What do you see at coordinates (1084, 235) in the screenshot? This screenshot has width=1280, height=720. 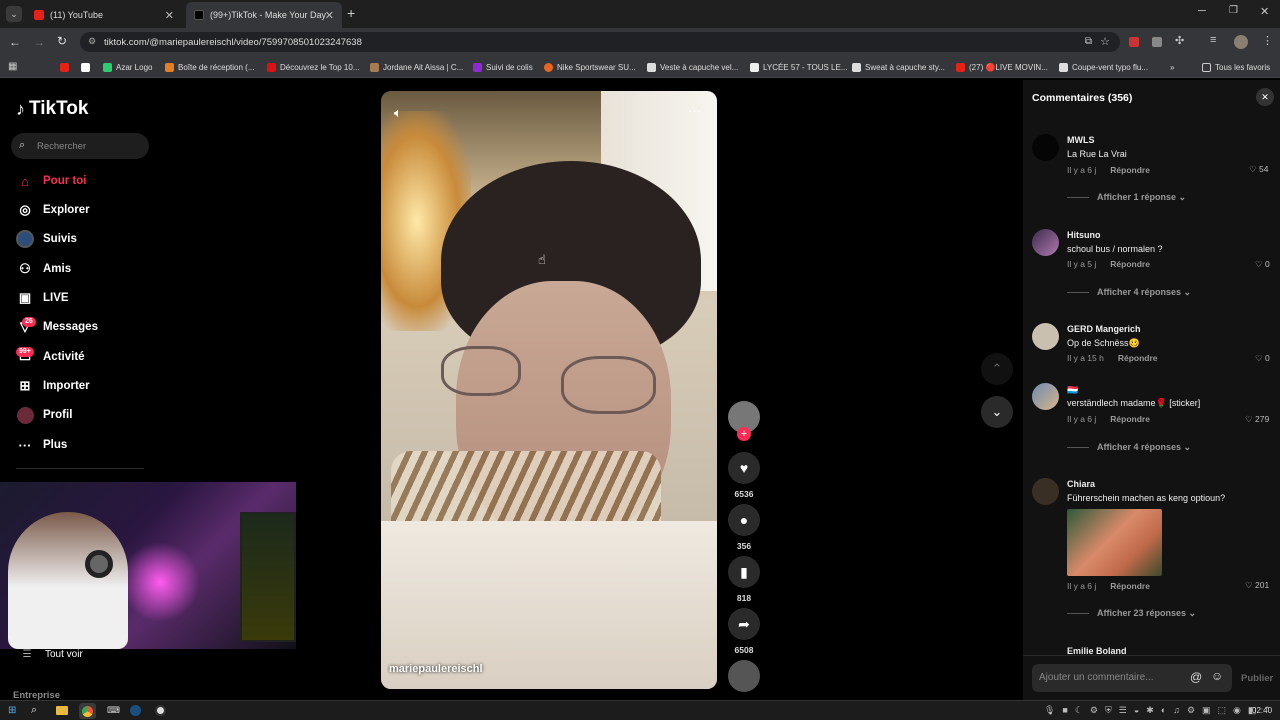 I see `comment-user: Hitsuno` at bounding box center [1084, 235].